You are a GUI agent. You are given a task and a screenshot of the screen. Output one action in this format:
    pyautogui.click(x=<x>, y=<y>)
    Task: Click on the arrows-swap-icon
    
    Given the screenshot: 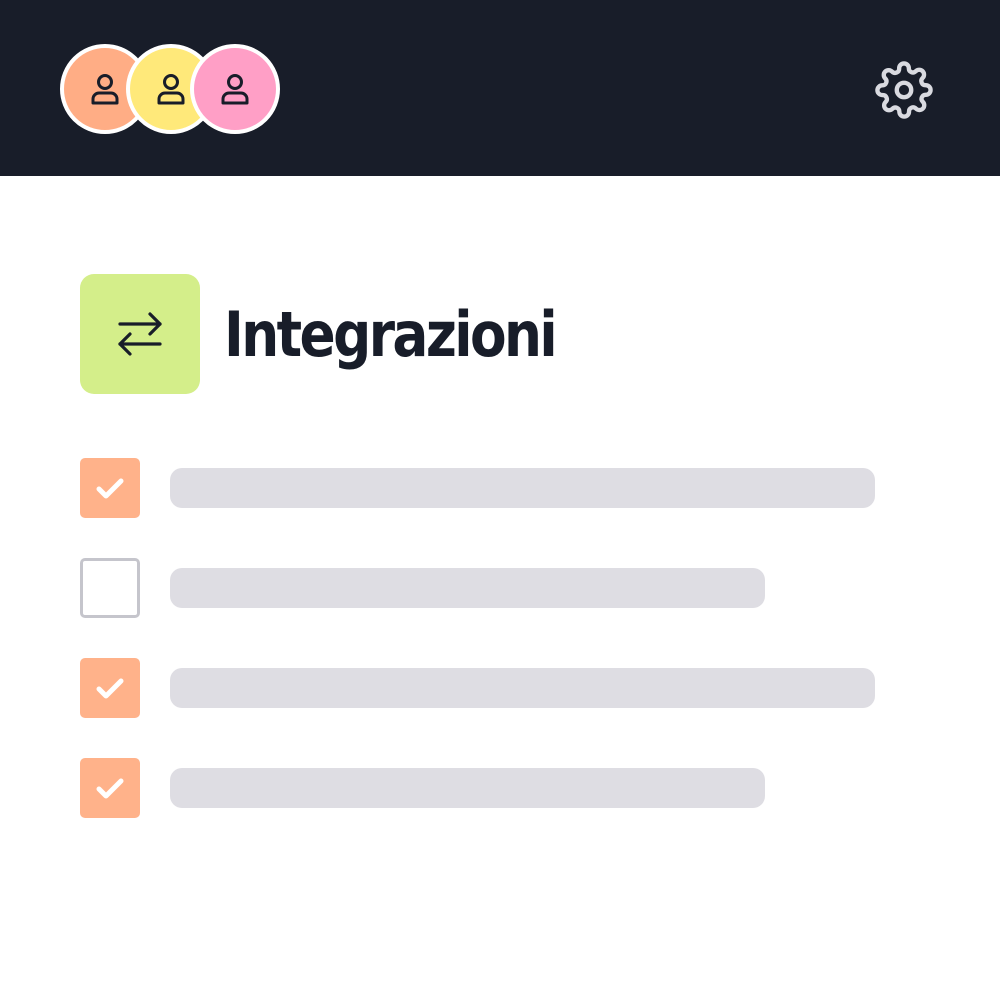 What is the action you would take?
    pyautogui.click(x=140, y=334)
    